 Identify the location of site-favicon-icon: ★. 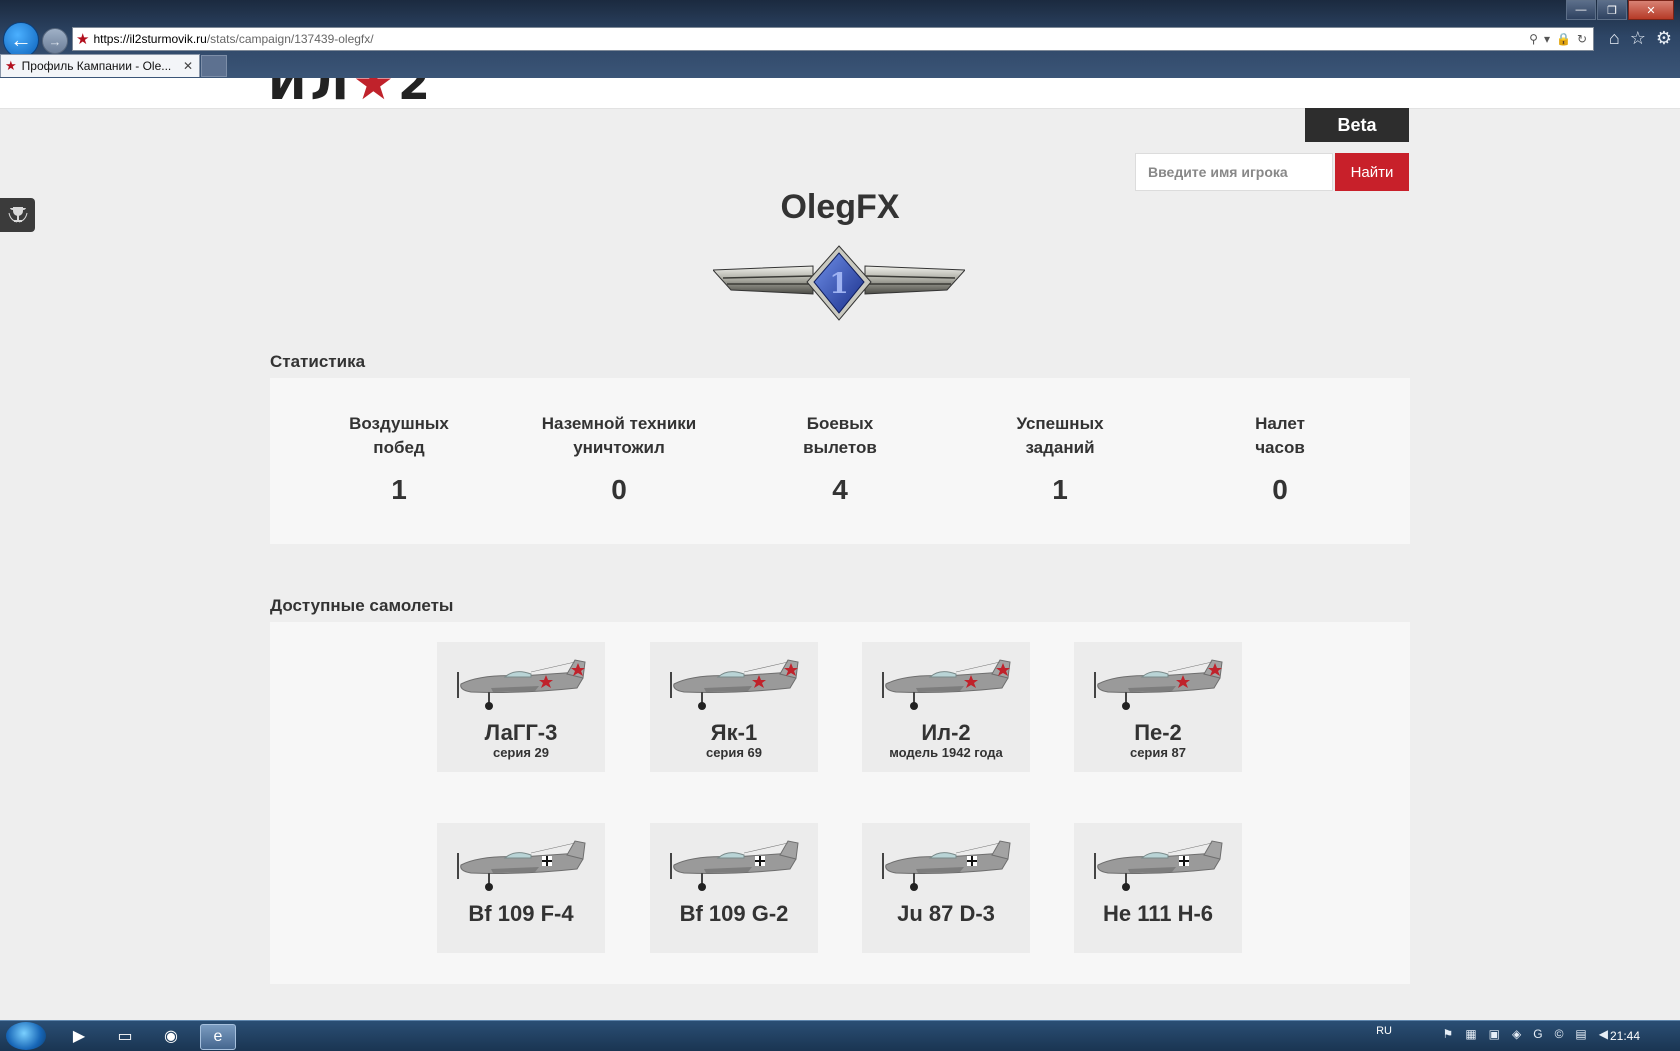
(83, 39).